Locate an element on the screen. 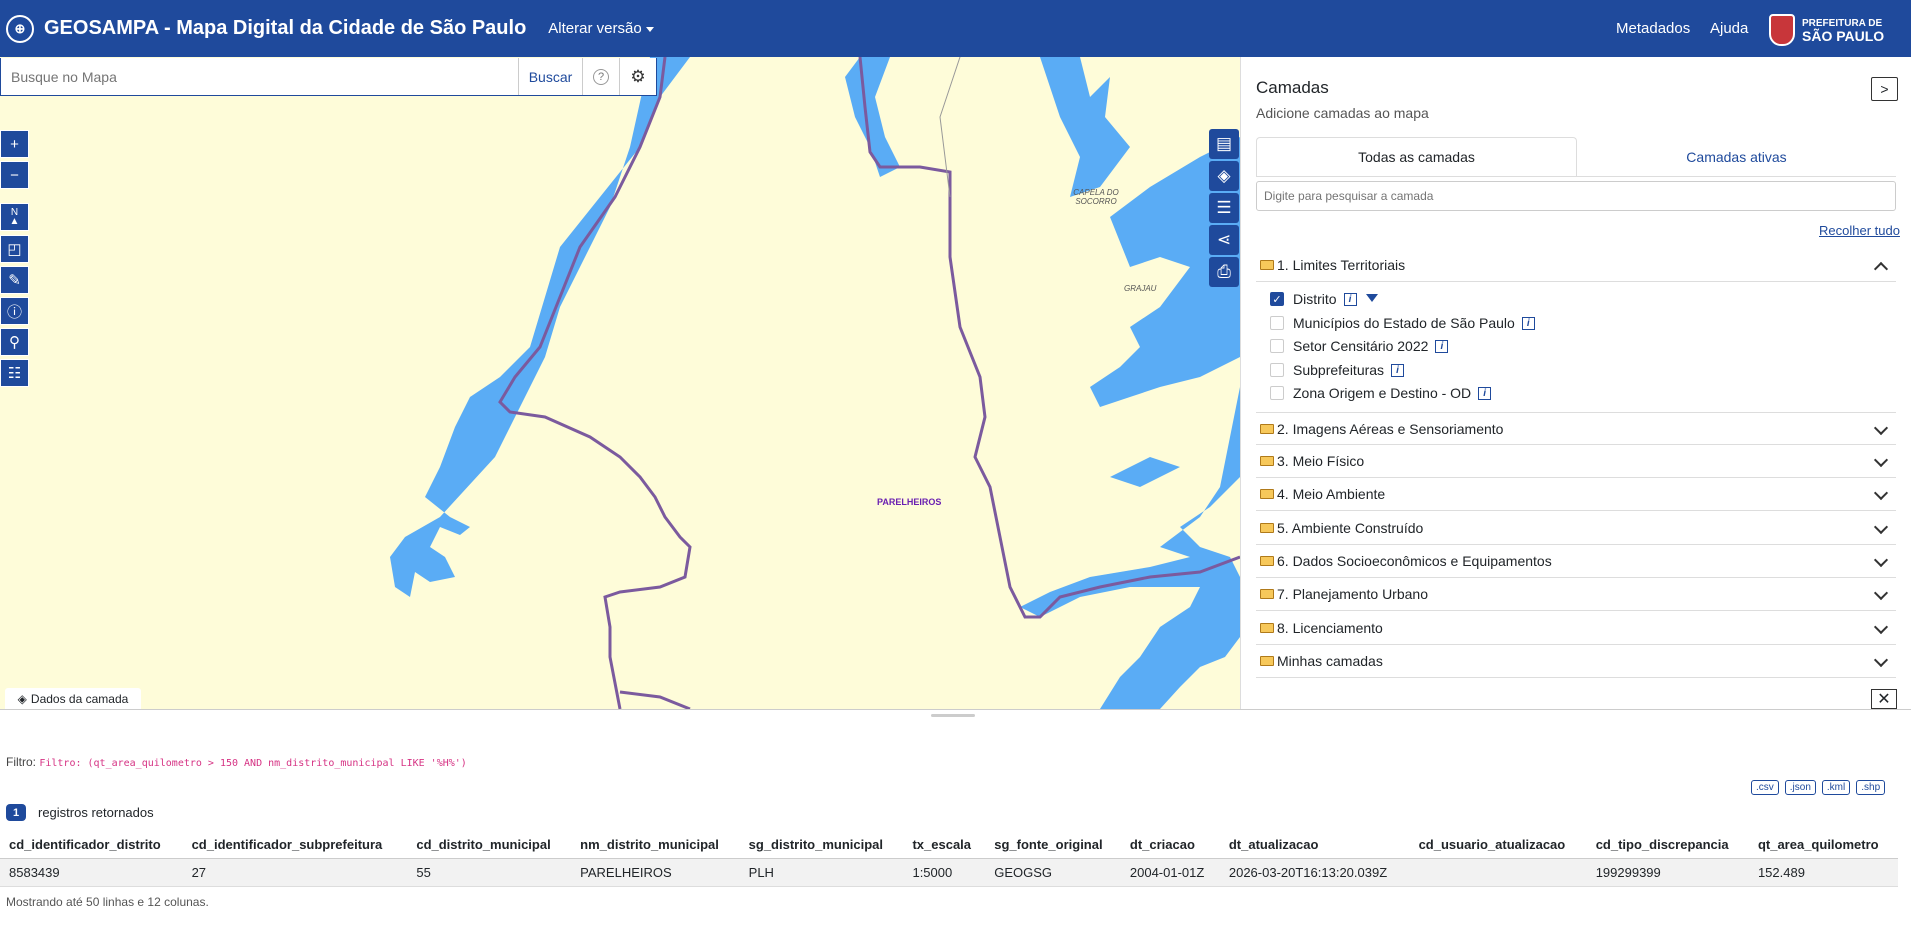 The image size is (1911, 940). layer-setor-censitario: Setor Censitário 2022 i is located at coordinates (1369, 346).